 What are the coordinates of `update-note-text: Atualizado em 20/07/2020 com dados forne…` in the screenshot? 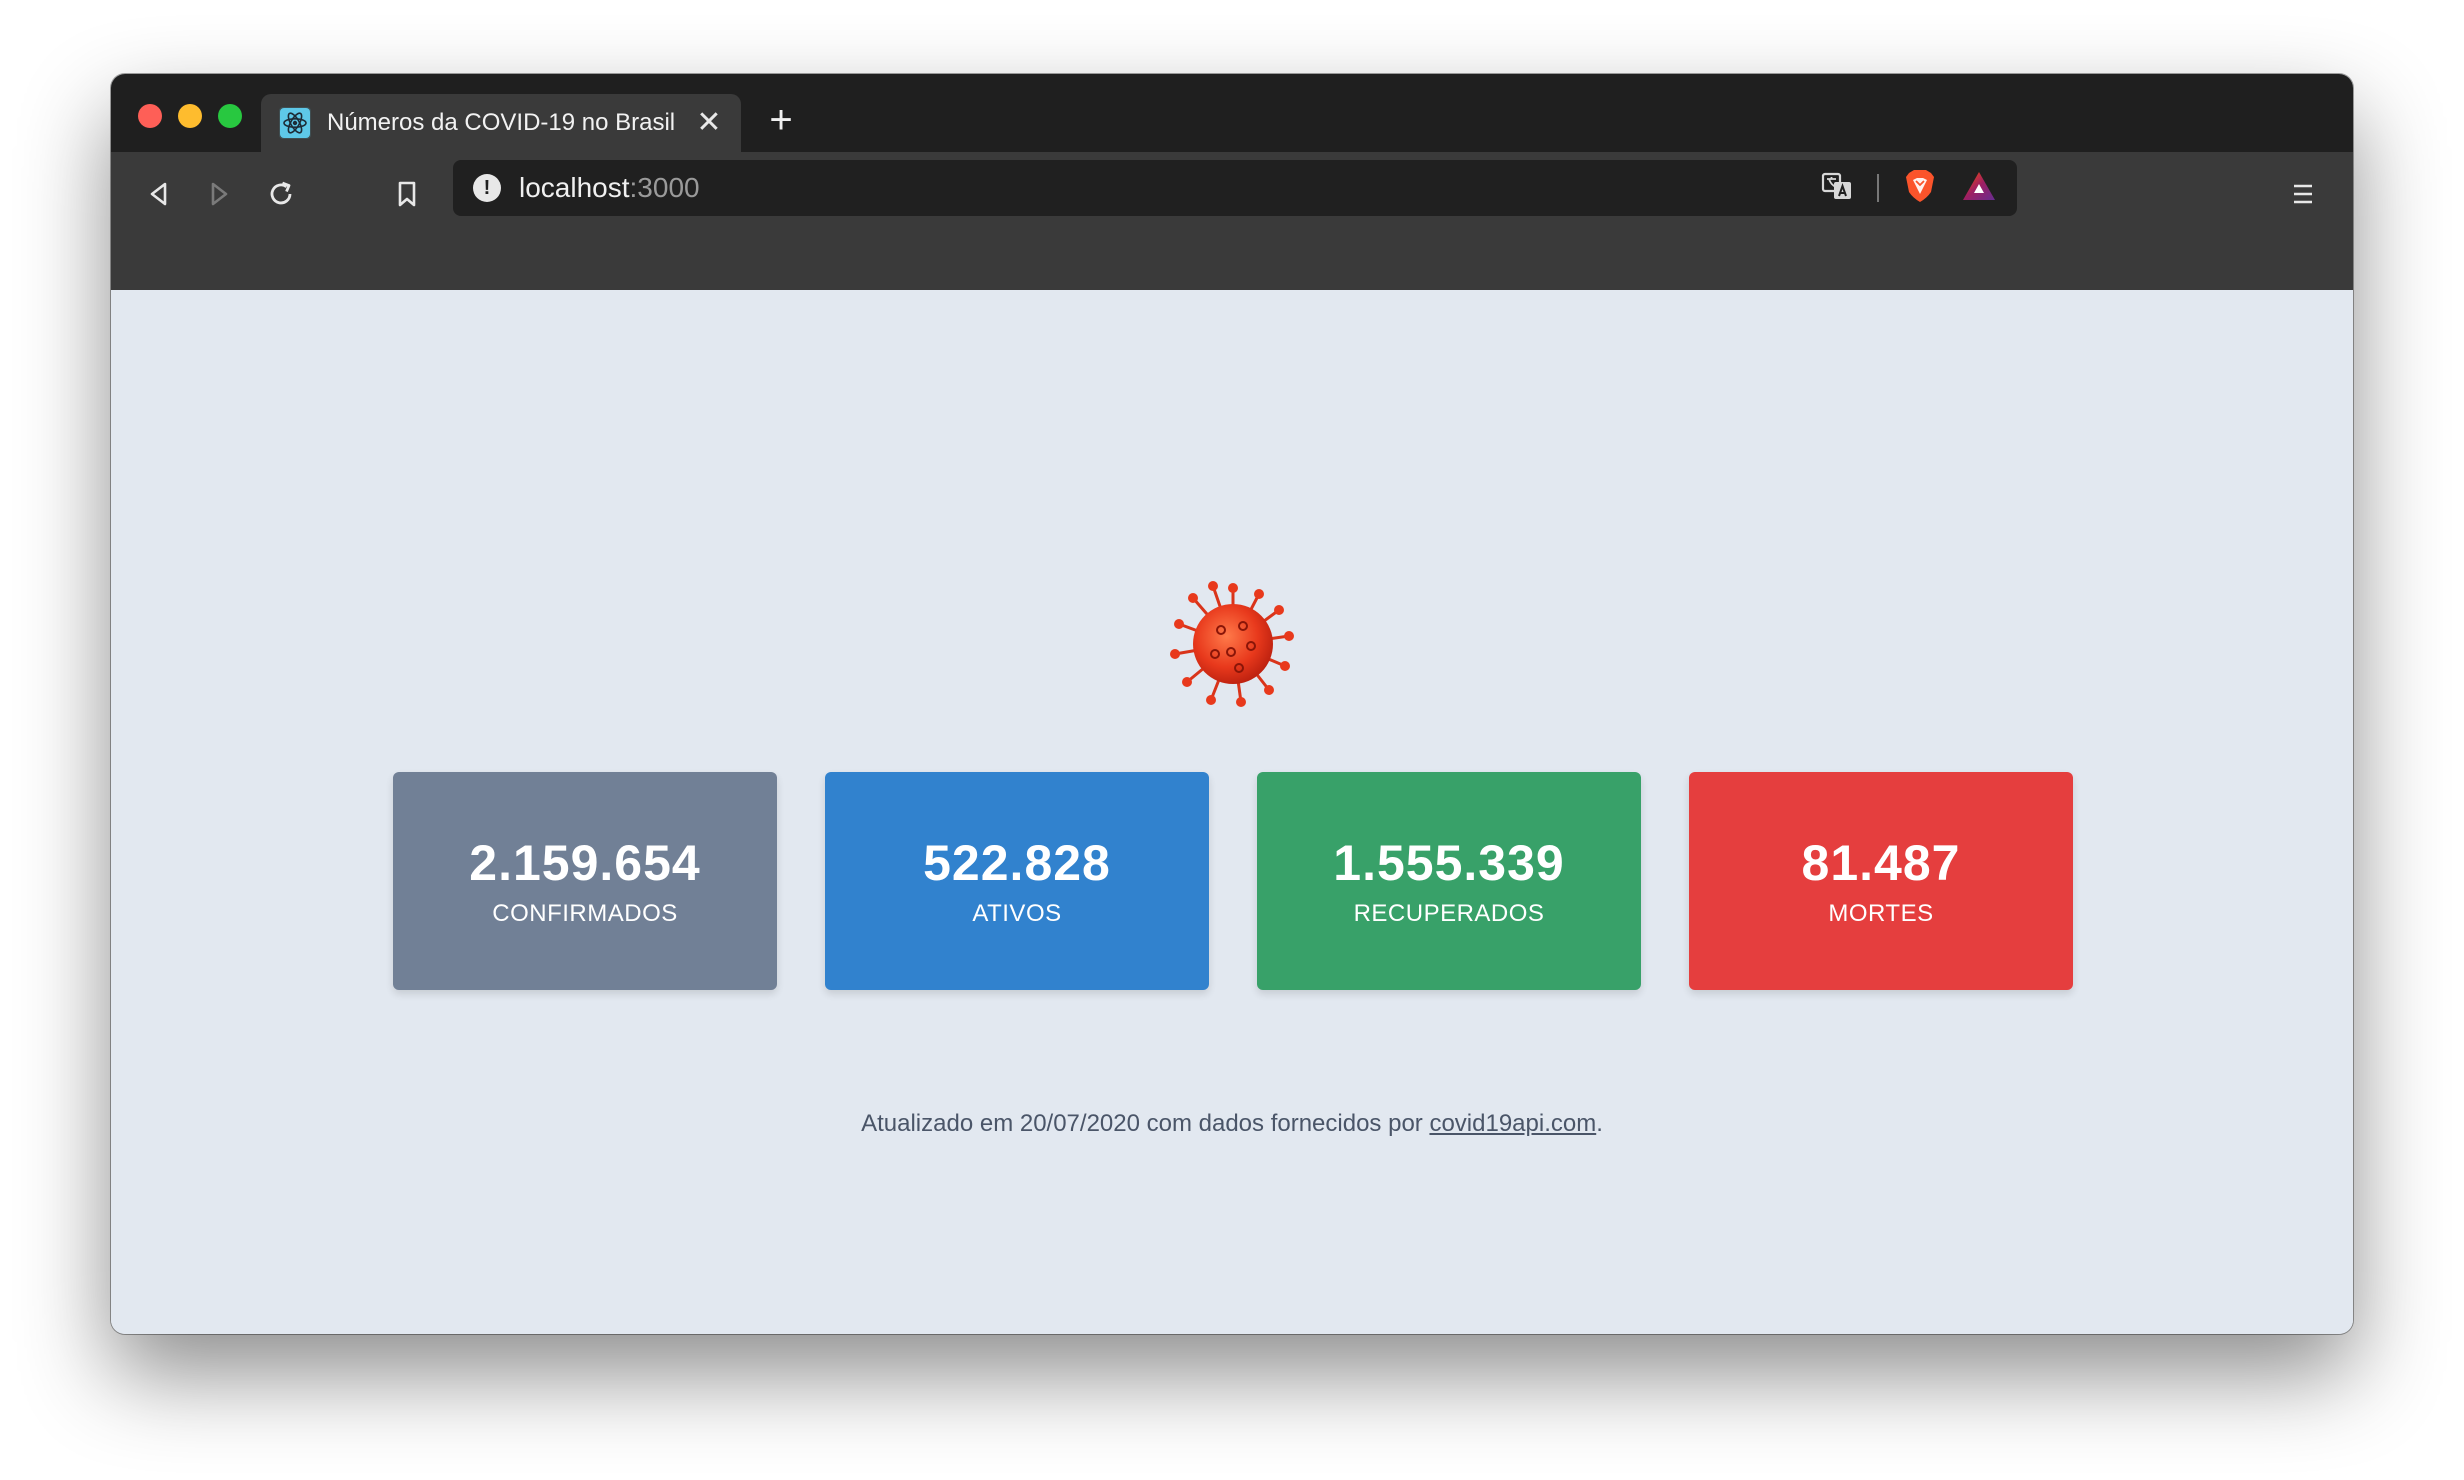 It's located at (1145, 1123).